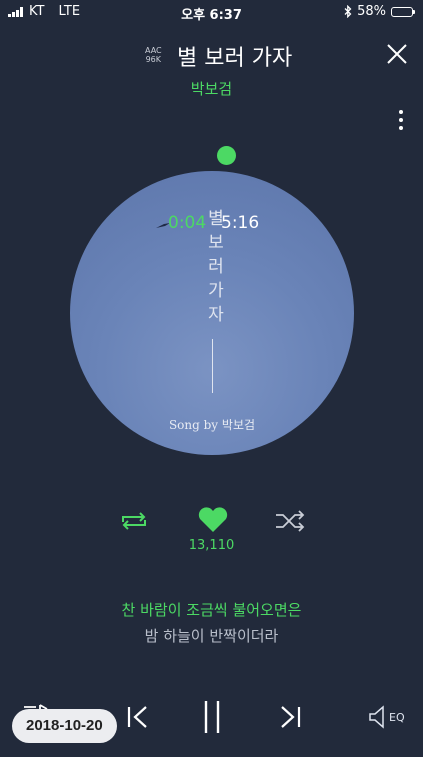  Describe the element at coordinates (235, 58) in the screenshot. I see `song-title: 별 보러 가자` at that location.